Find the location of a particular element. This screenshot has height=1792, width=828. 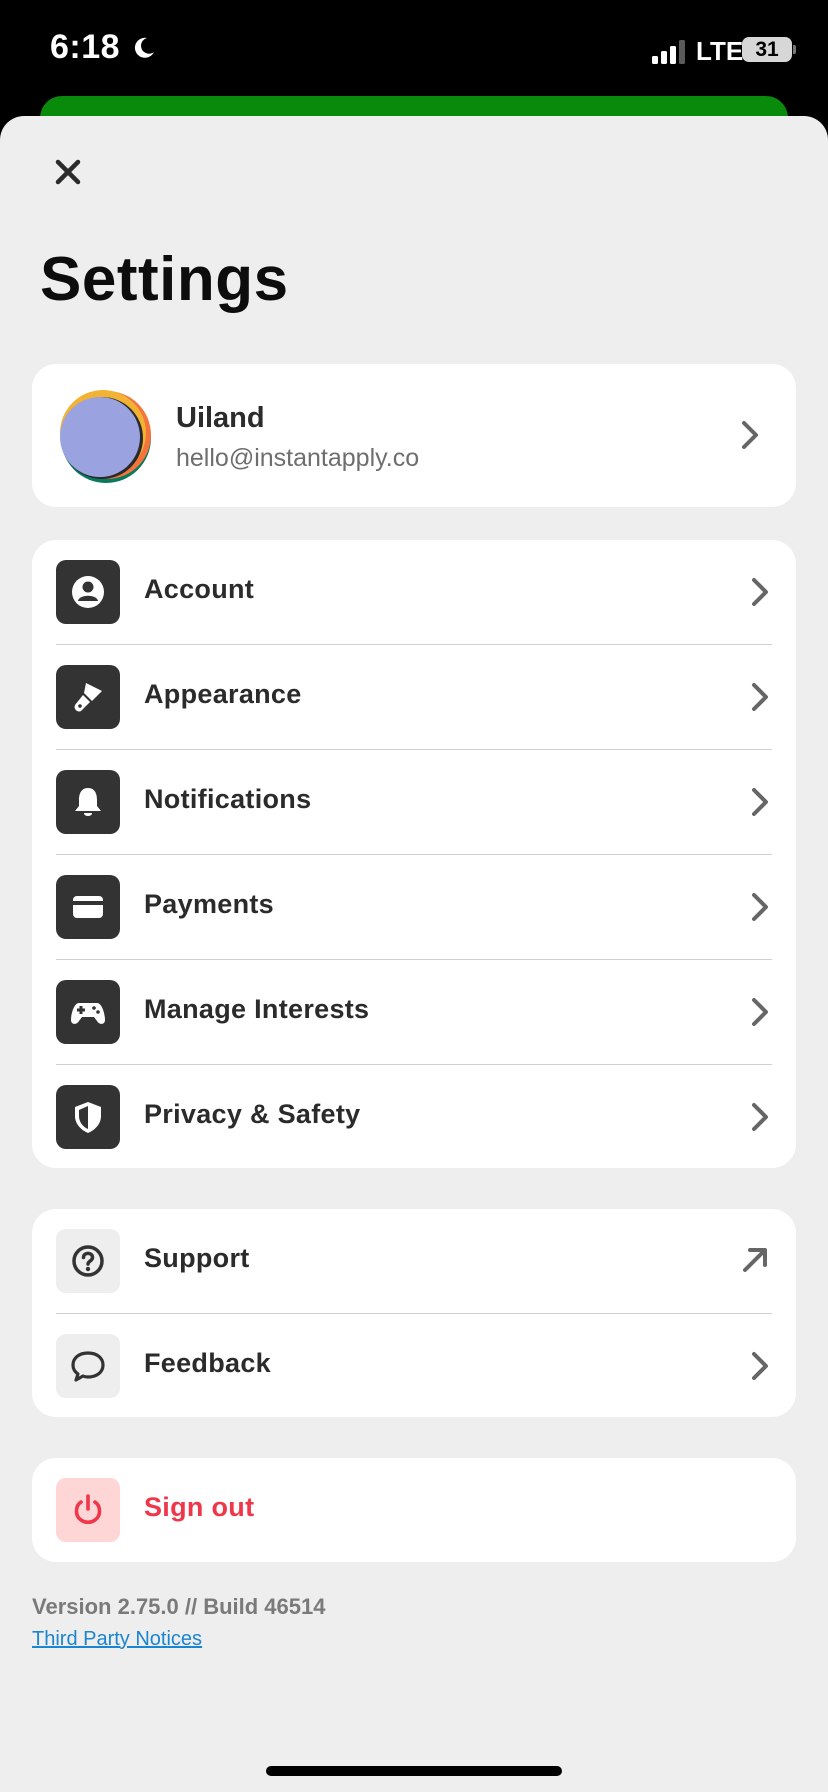

battery-tip is located at coordinates (794, 49).